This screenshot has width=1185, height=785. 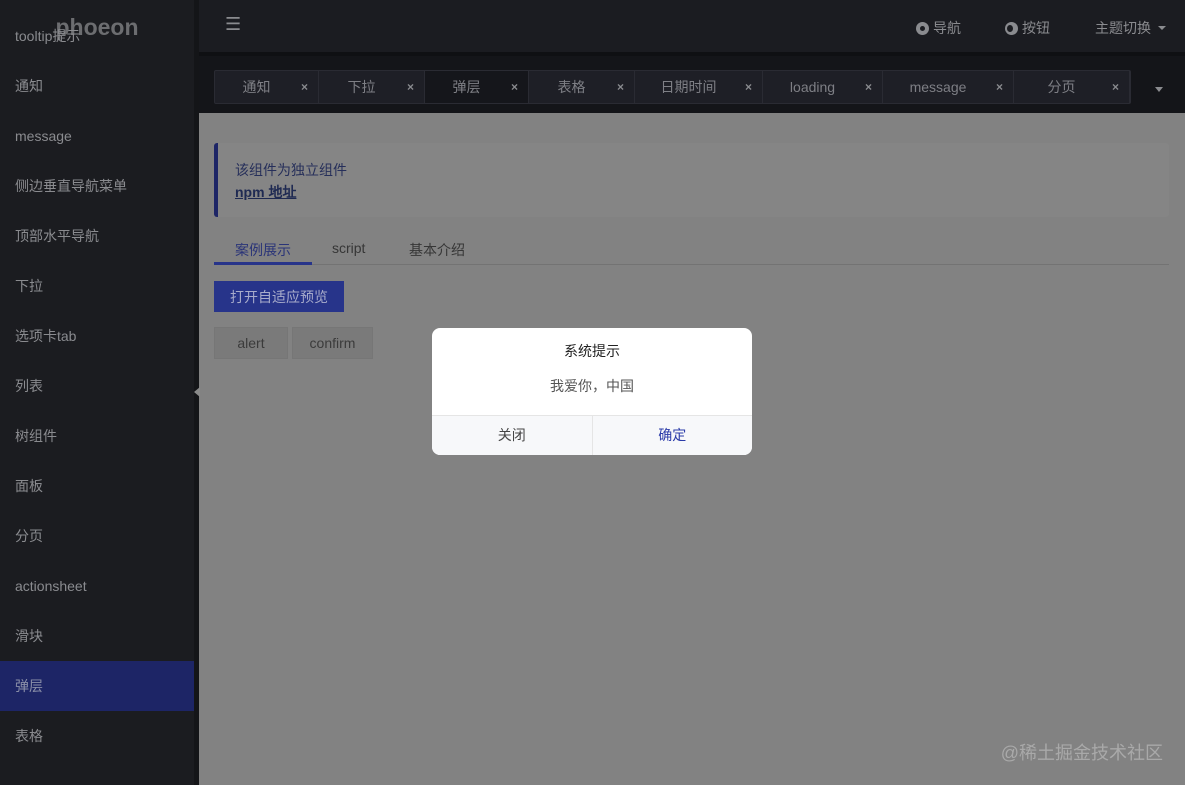 I want to click on content-tabs: 案例展示 script 基本介绍, so click(x=691, y=250).